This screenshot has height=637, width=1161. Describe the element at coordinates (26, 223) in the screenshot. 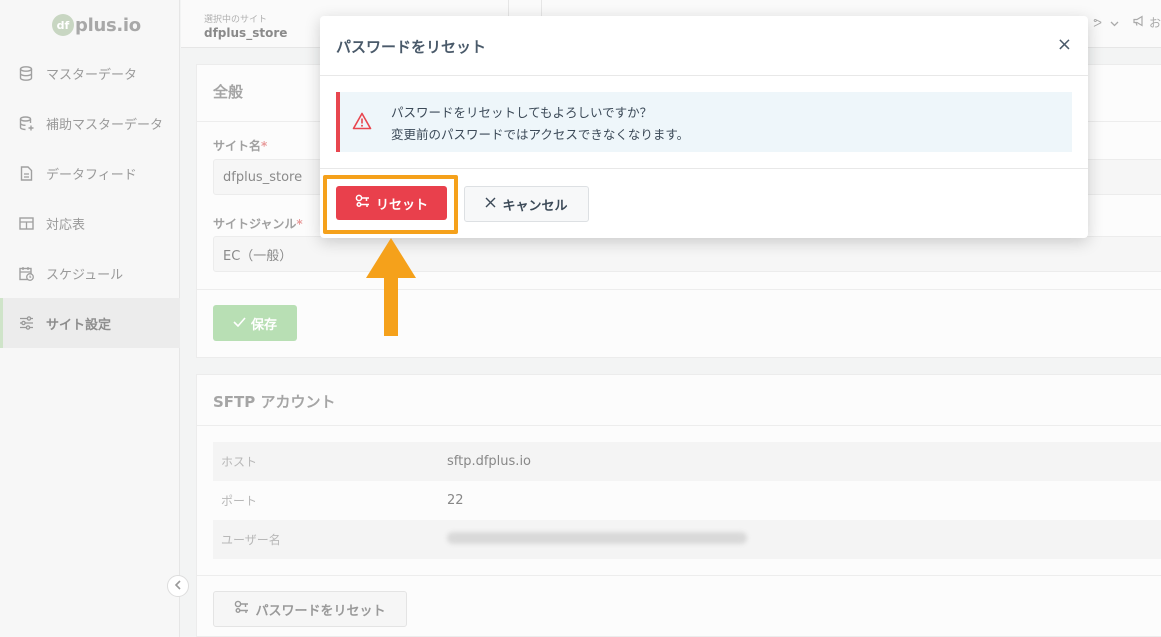

I see `table-icon` at that location.